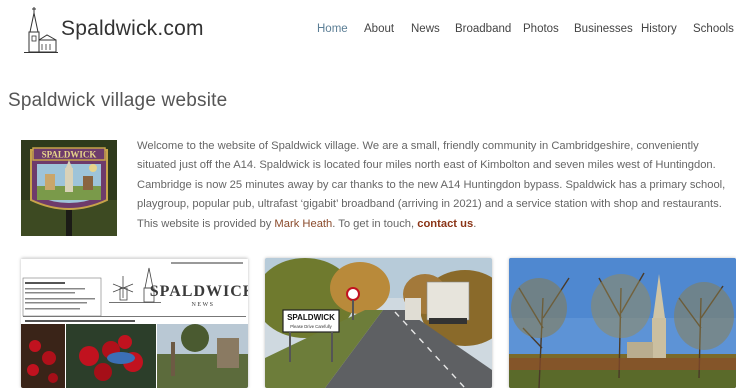 The width and height of the screenshot is (736, 388). What do you see at coordinates (134, 323) in the screenshot?
I see `newsletter-card: SPALDWICK NEWS` at bounding box center [134, 323].